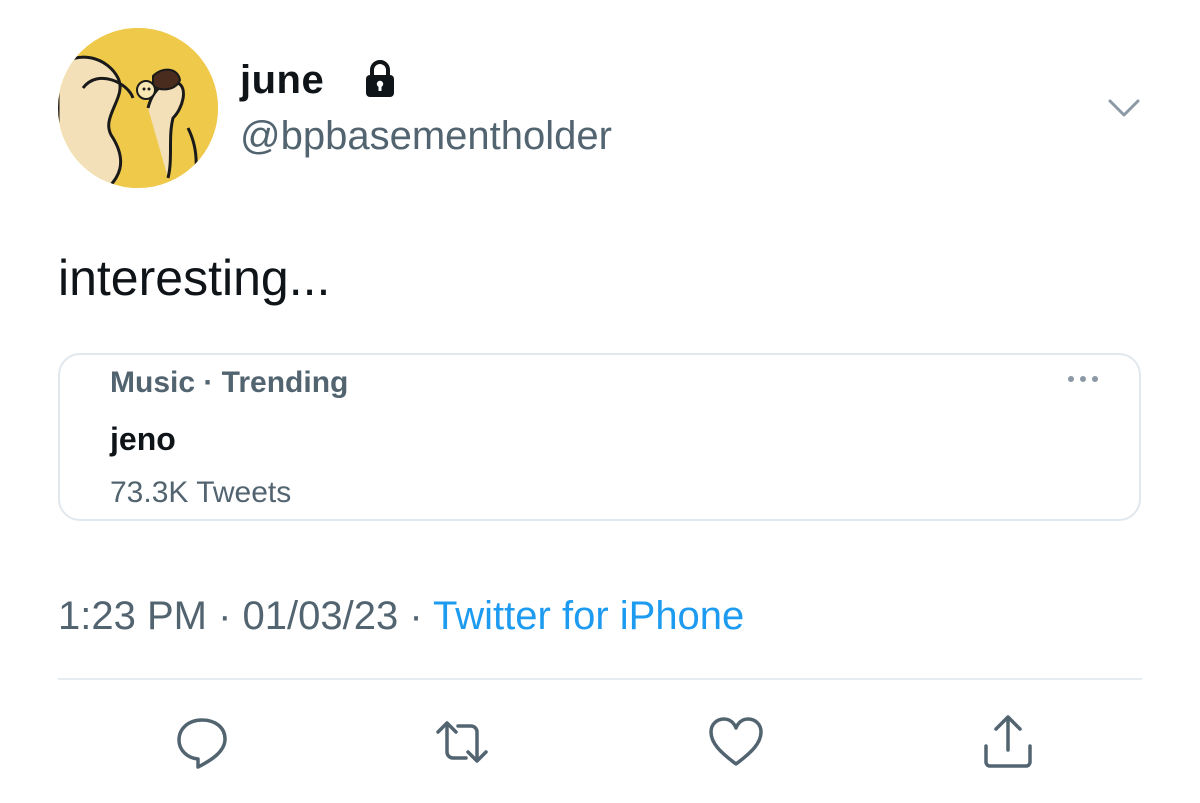  What do you see at coordinates (201, 492) in the screenshot?
I see `trend-tweet-count: 73.3K Tweets` at bounding box center [201, 492].